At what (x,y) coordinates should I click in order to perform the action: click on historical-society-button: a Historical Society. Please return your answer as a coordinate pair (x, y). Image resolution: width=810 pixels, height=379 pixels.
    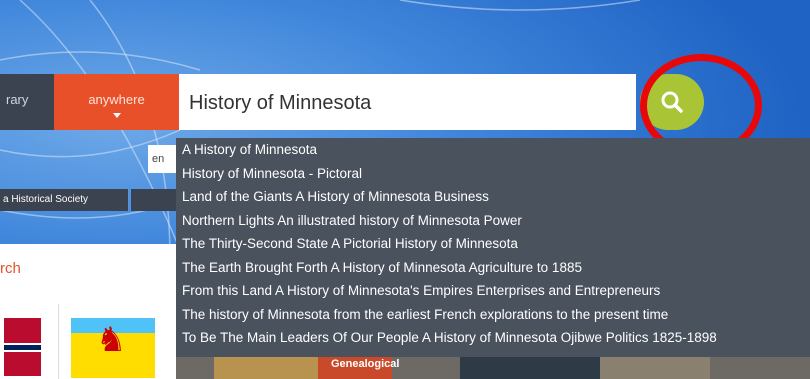
    Looking at the image, I should click on (64, 200).